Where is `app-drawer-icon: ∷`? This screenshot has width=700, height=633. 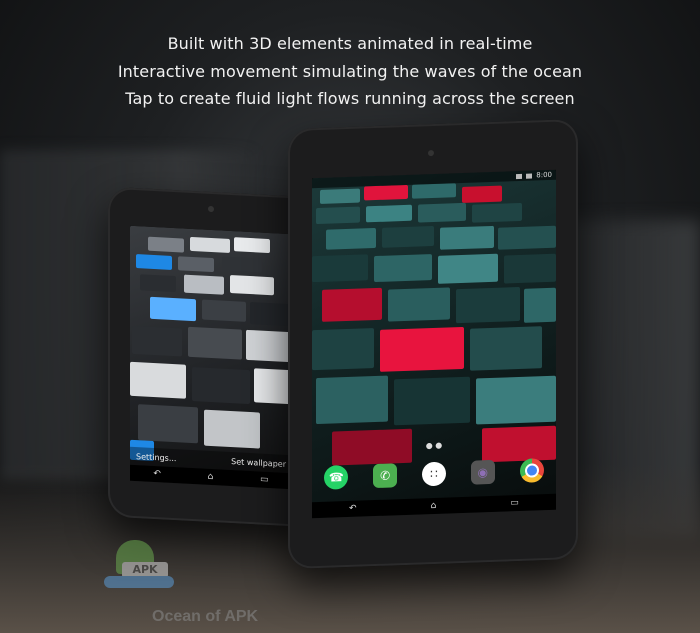 app-drawer-icon: ∷ is located at coordinates (433, 474).